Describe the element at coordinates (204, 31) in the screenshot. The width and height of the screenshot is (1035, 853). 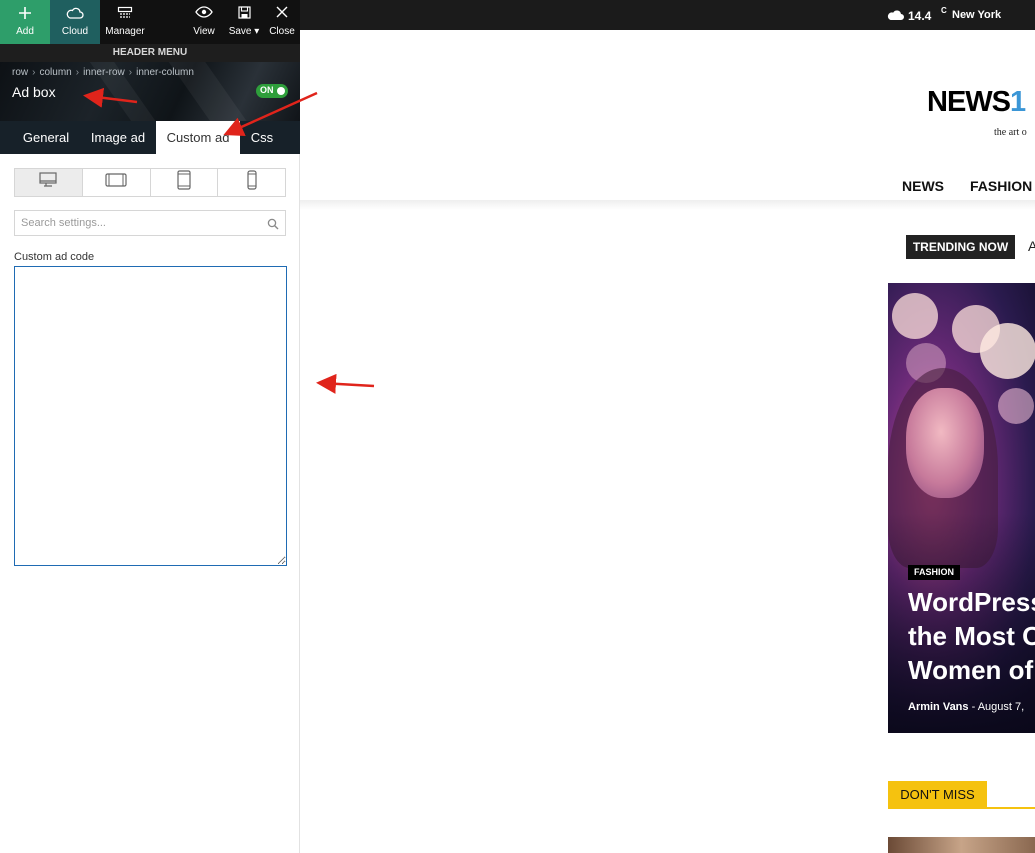
I see `view-label: View` at that location.